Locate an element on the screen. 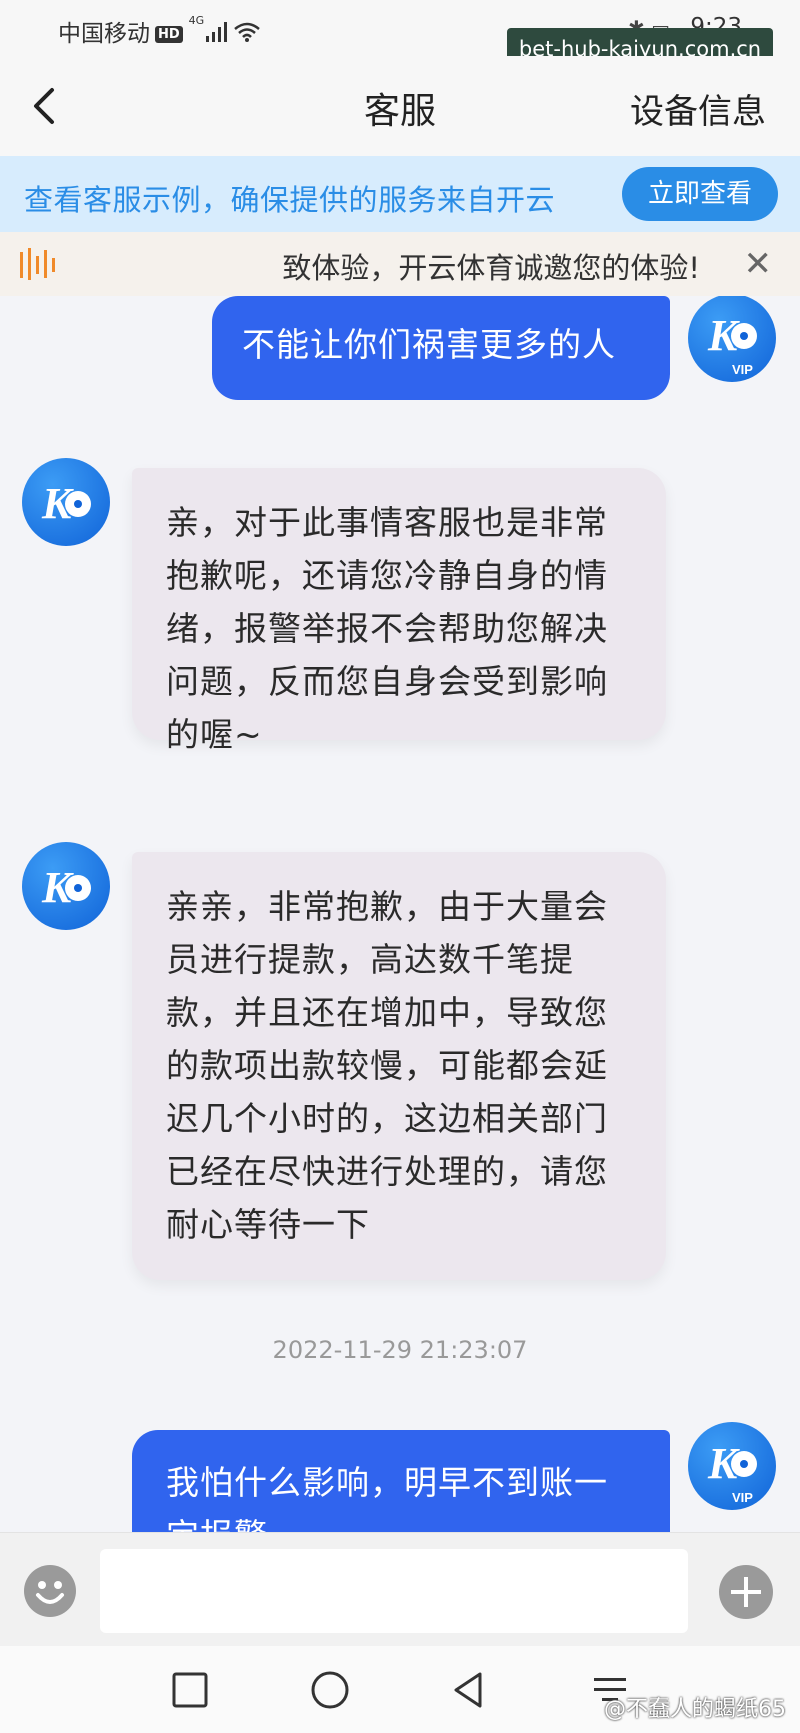 Image resolution: width=800 pixels, height=1733 pixels. message-timestamp: 2022-11-29 21:23:07 is located at coordinates (400, 1350).